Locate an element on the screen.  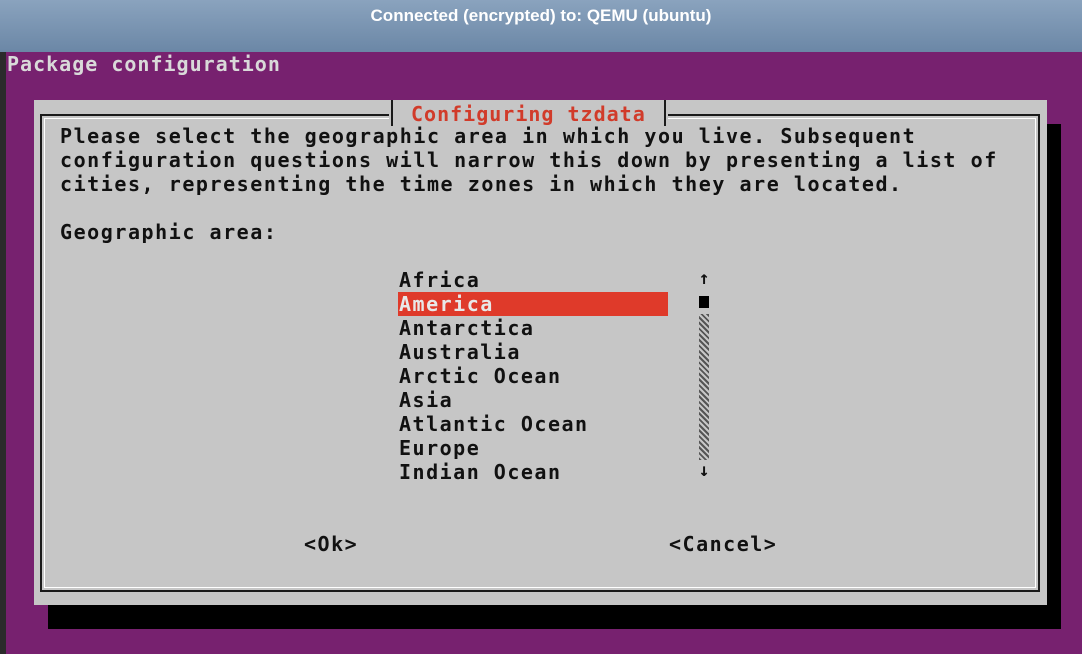
area-item-america: America is located at coordinates (533, 304).